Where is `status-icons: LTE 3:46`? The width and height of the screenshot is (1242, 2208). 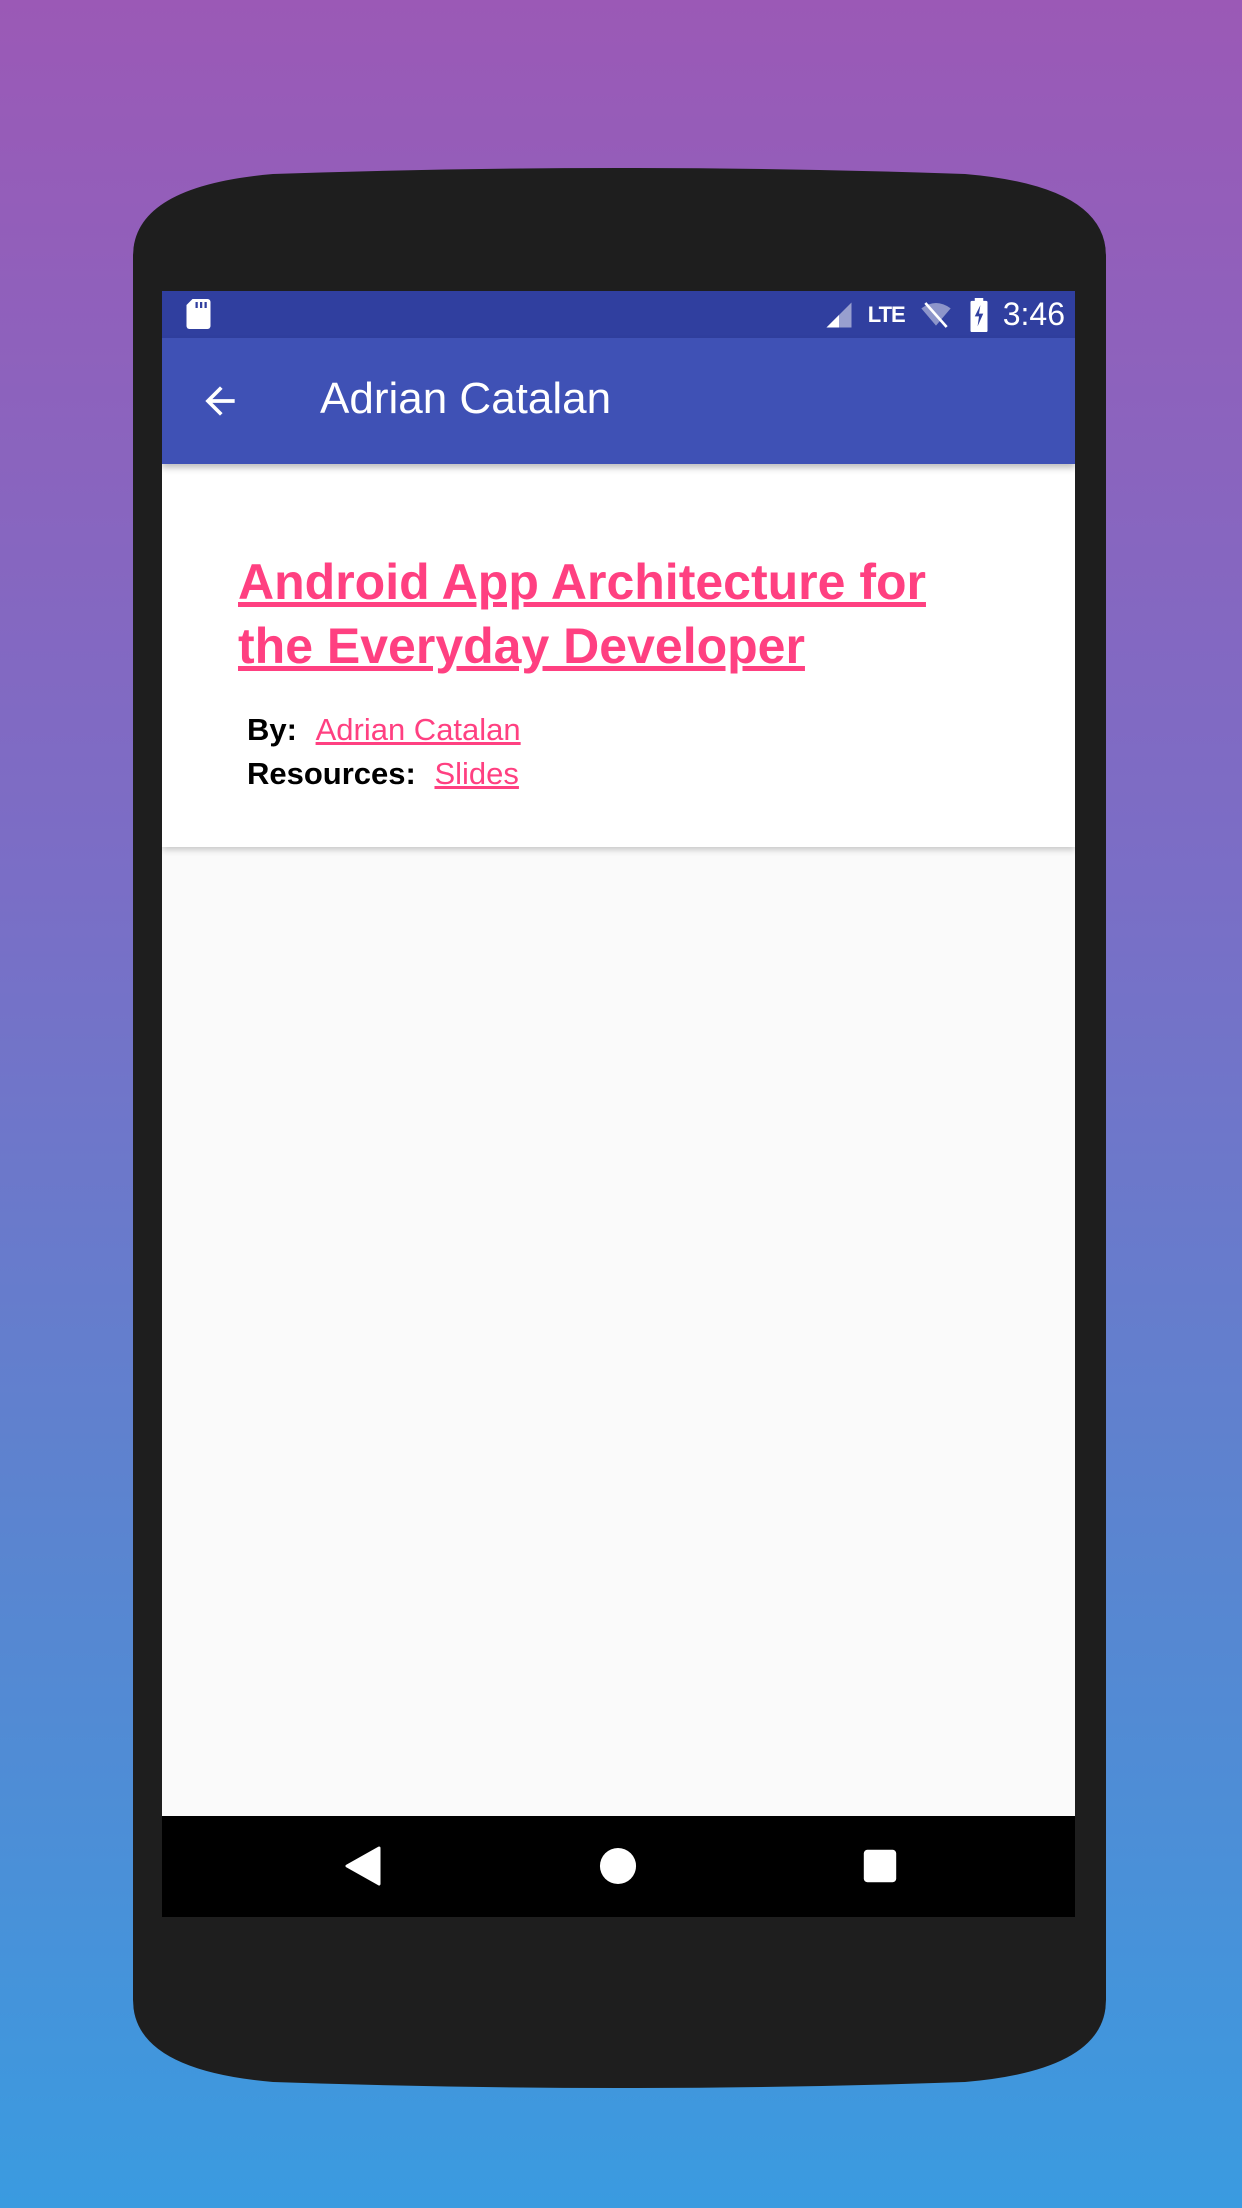 status-icons: LTE 3:46 is located at coordinates (943, 314).